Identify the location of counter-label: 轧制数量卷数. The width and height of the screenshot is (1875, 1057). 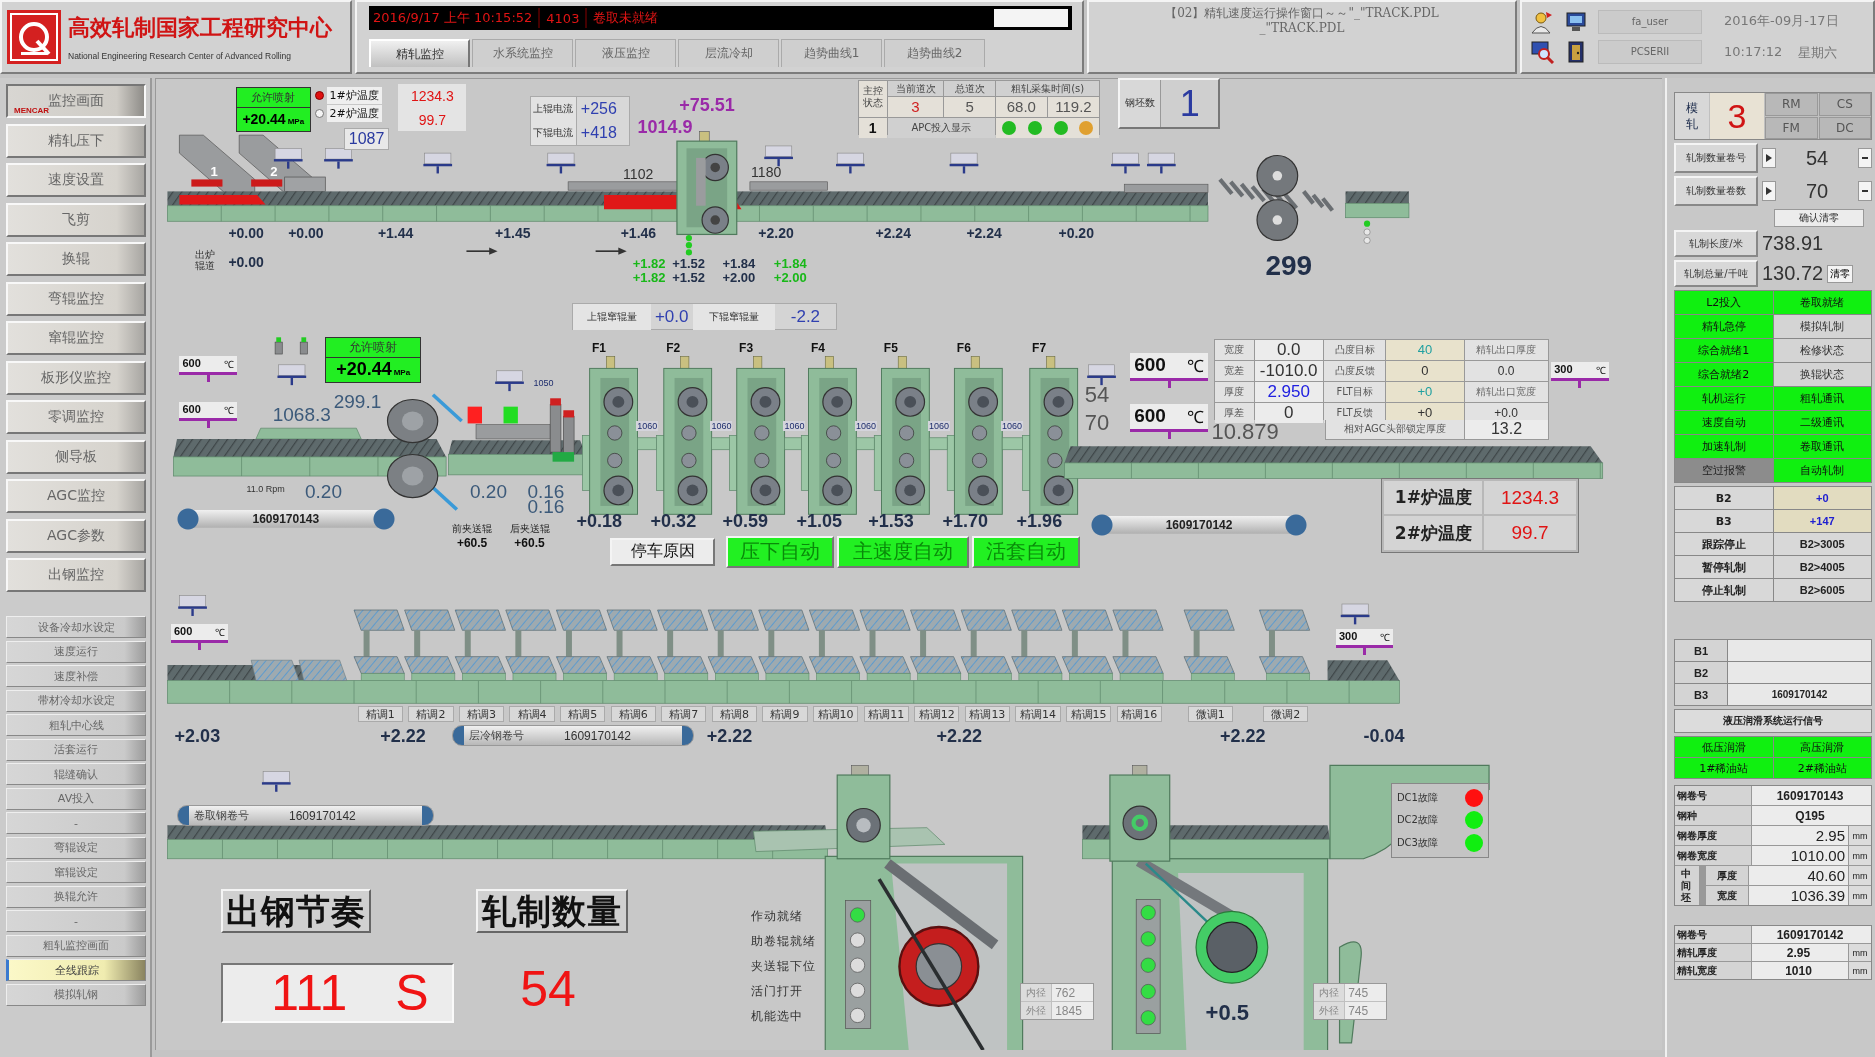
(1716, 191).